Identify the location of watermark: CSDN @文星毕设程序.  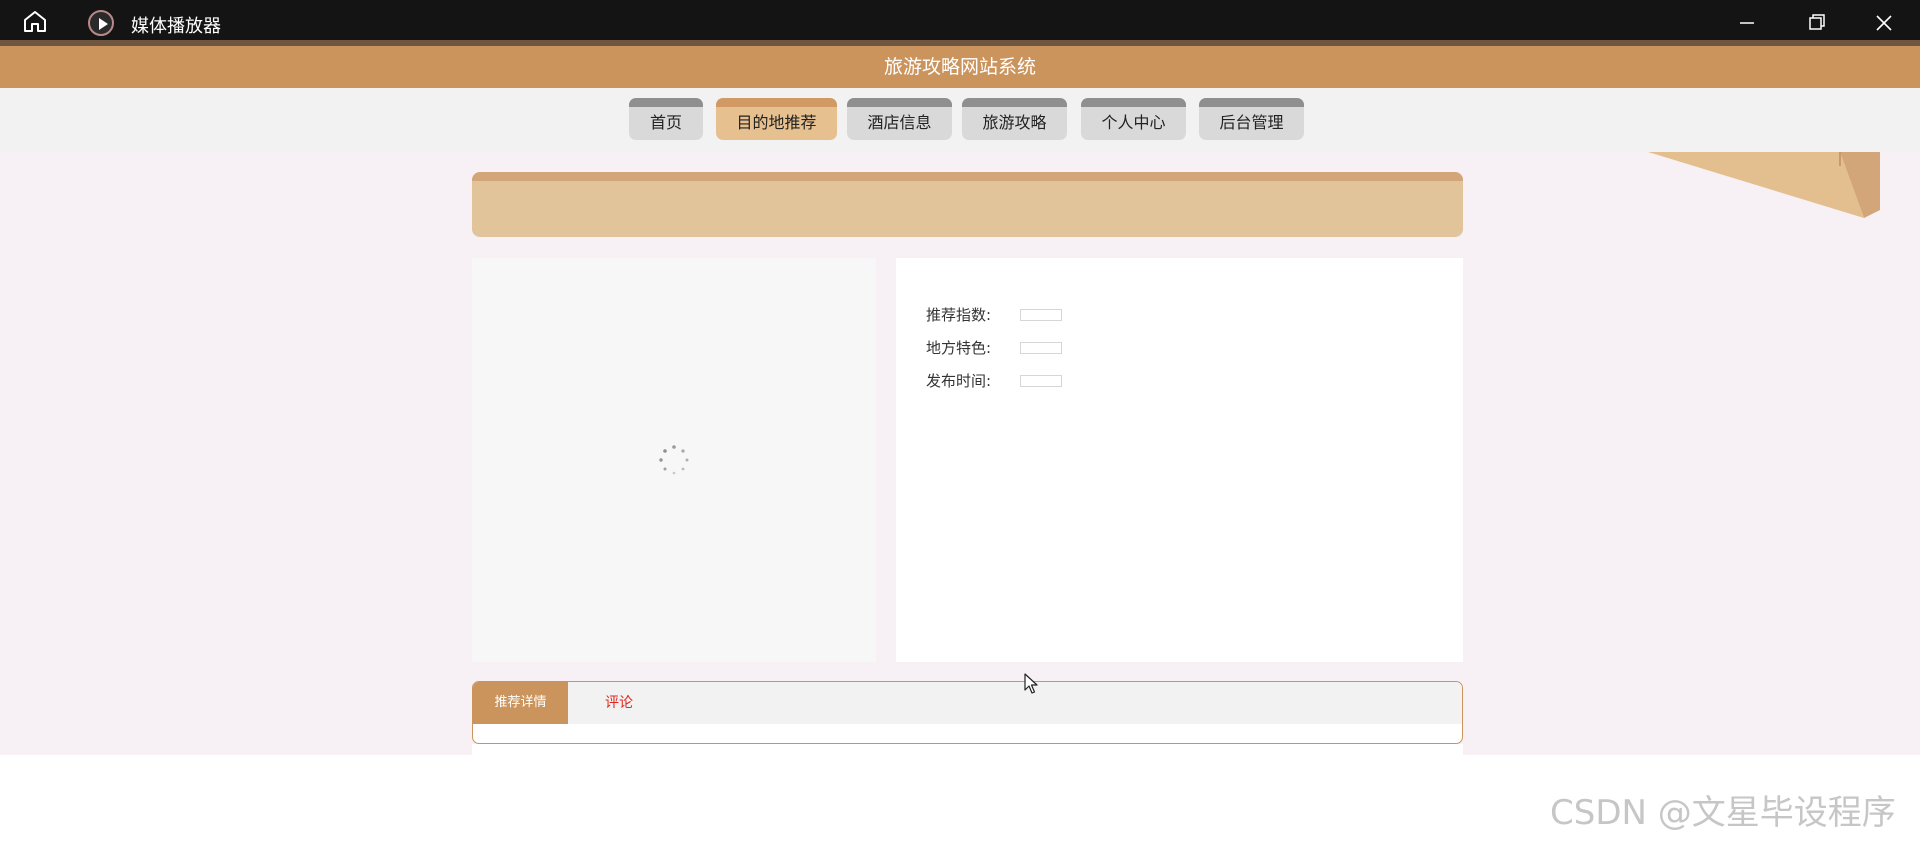
(1723, 813).